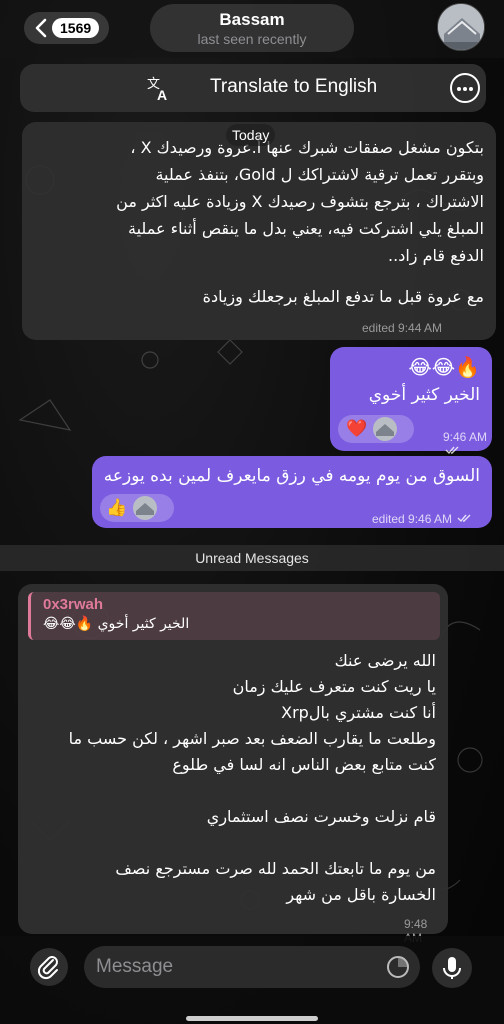 Image resolution: width=504 pixels, height=1024 pixels. Describe the element at coordinates (252, 39) in the screenshot. I see `last-seen-status: last seen recently` at that location.